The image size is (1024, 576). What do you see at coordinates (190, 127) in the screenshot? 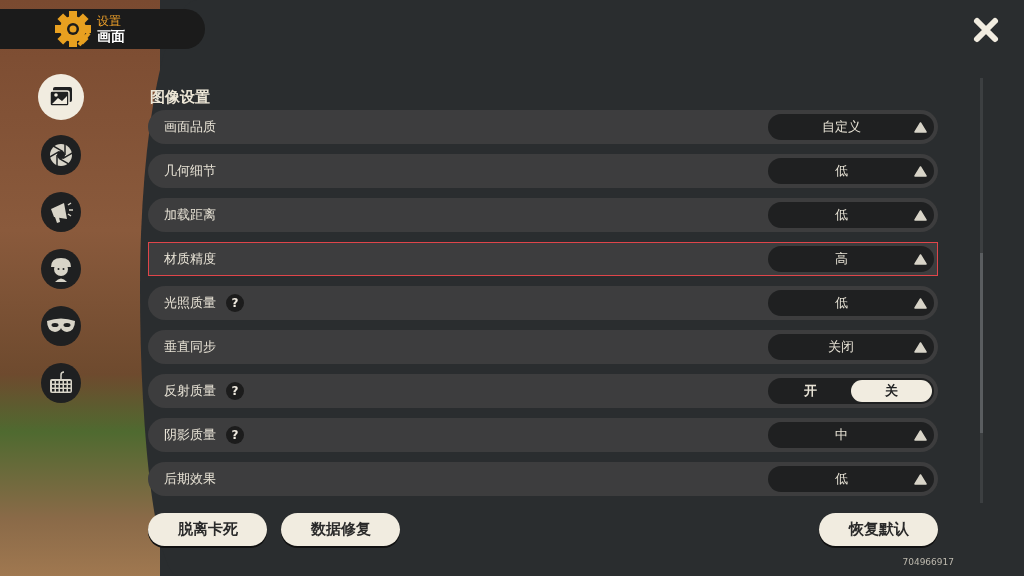
I see `setting-label: 画面品质` at bounding box center [190, 127].